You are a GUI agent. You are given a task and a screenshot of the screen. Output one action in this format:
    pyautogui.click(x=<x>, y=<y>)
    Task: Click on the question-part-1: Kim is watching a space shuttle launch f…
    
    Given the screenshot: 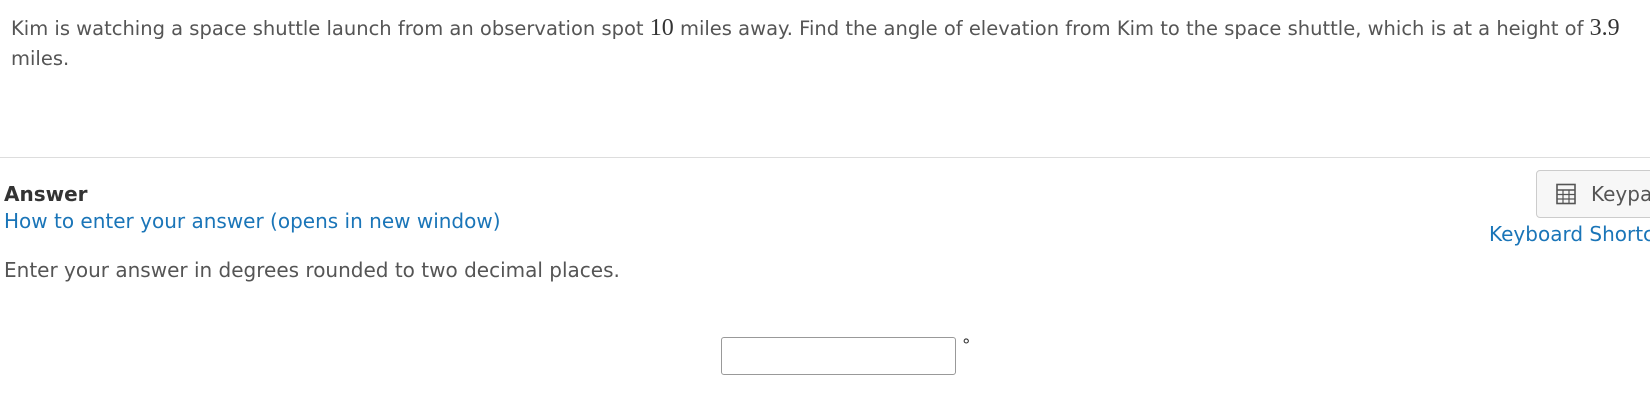 What is the action you would take?
    pyautogui.click(x=330, y=28)
    